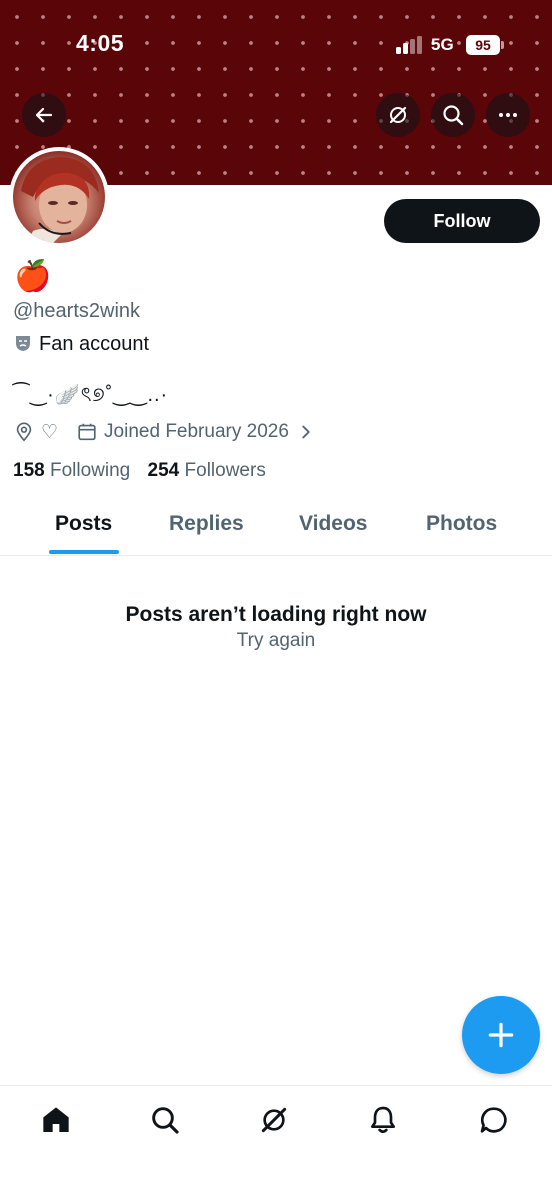  Describe the element at coordinates (50, 432) in the screenshot. I see `location-text: ♡` at that location.